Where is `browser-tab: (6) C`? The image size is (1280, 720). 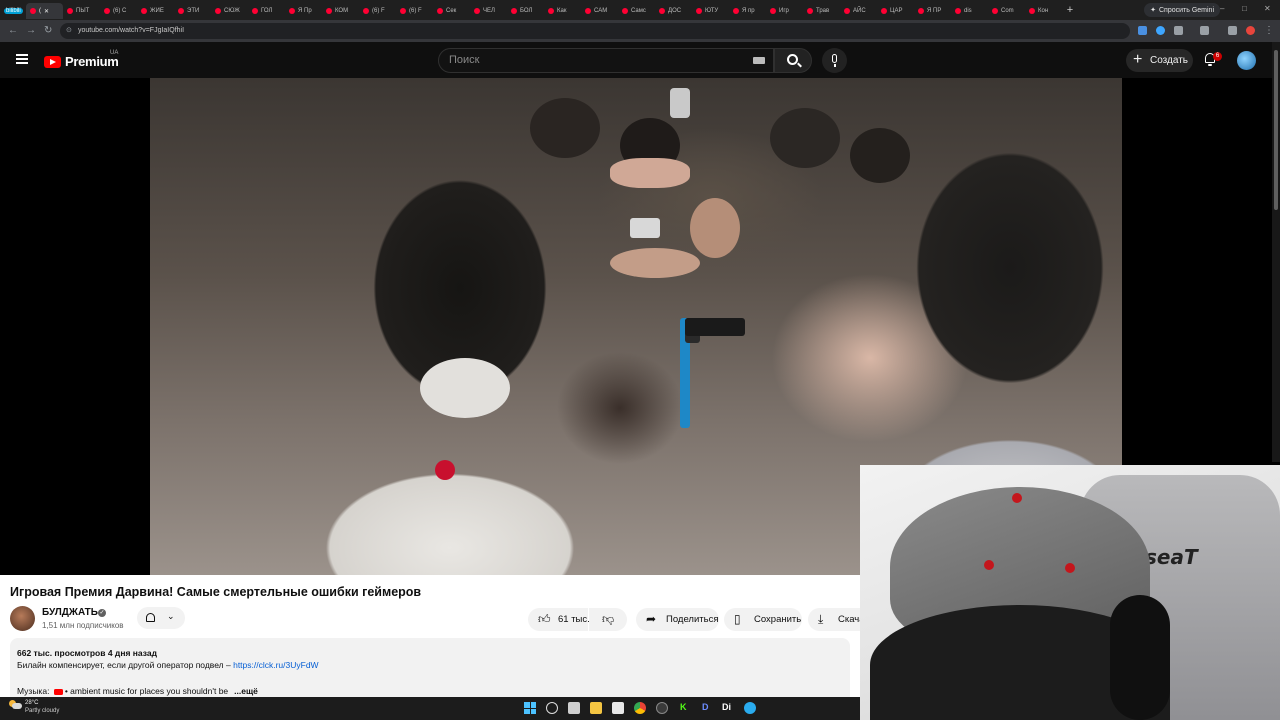
browser-tab: (6) C is located at coordinates (118, 11).